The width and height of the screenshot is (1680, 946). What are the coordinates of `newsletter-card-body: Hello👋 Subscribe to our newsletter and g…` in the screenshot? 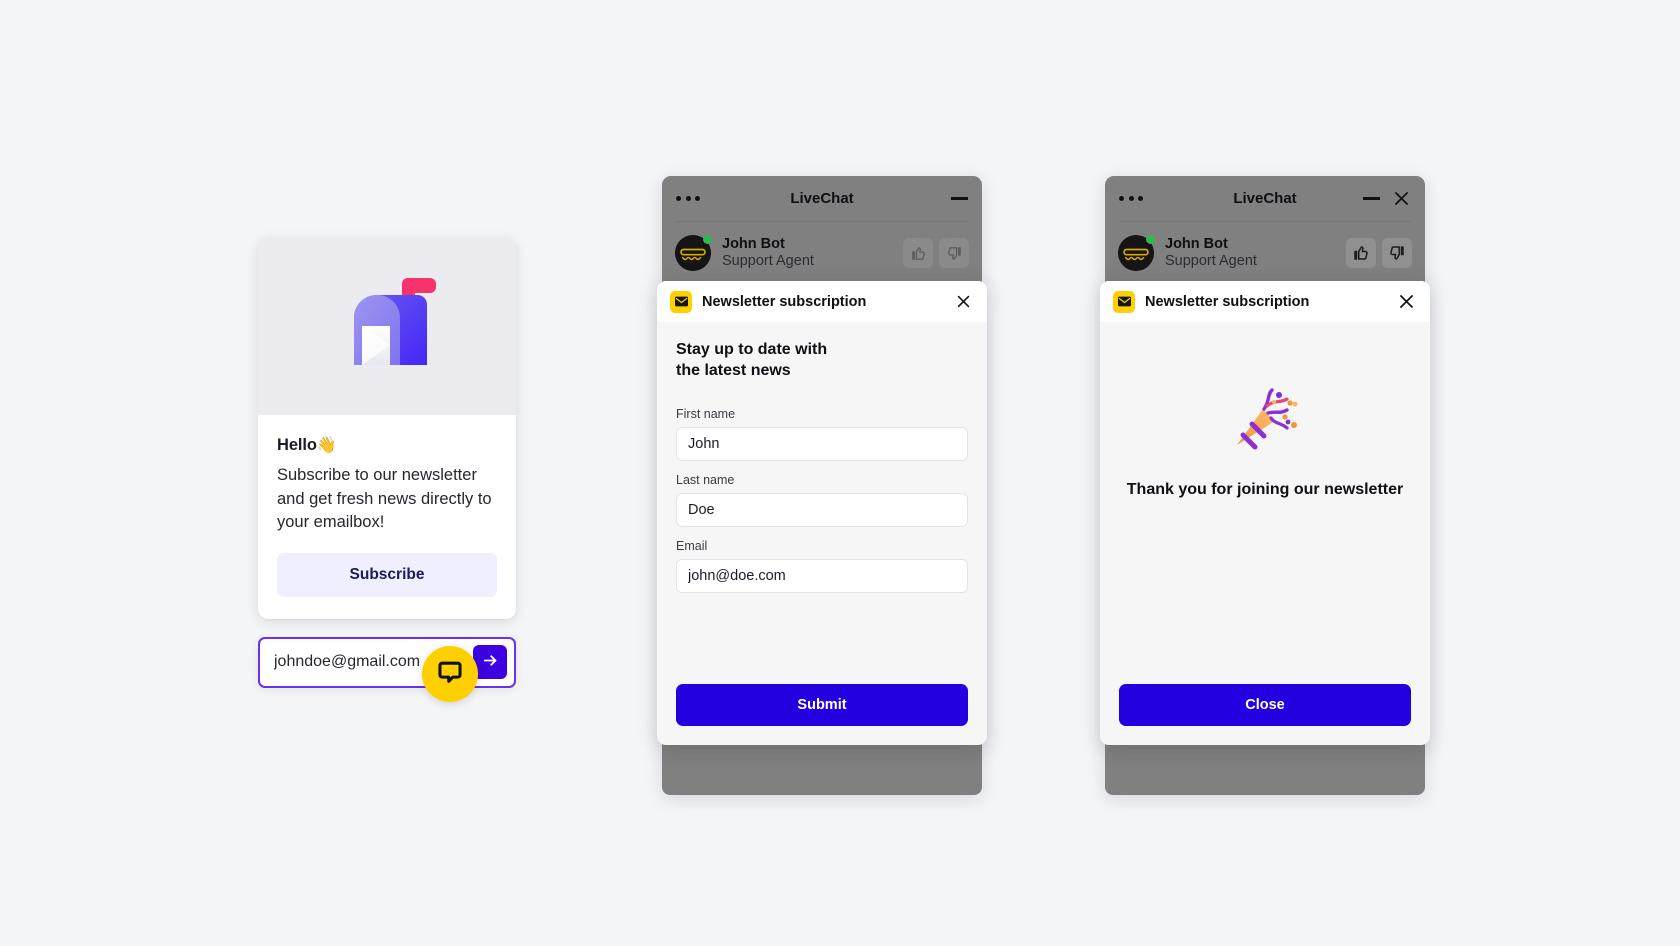 It's located at (387, 517).